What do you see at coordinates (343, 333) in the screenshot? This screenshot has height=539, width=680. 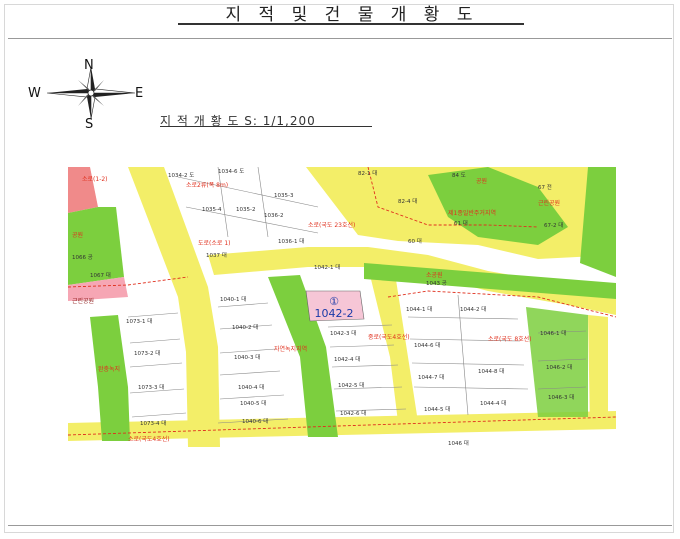 I see `parcel-1042-3: 1042-3 대` at bounding box center [343, 333].